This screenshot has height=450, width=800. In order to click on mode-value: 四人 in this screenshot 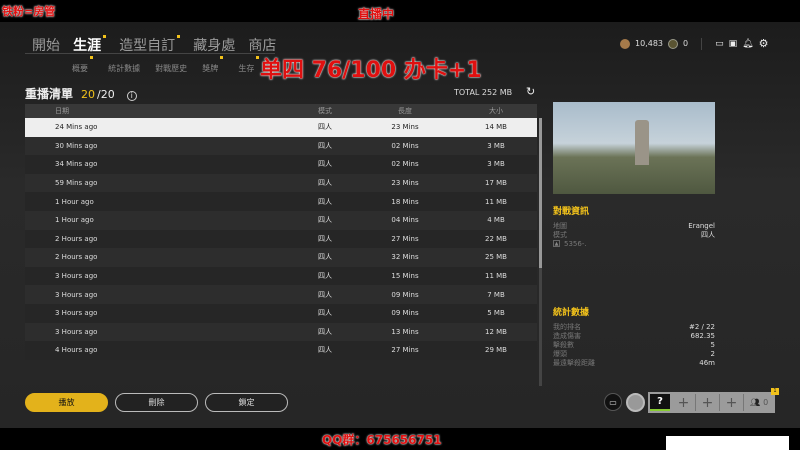, I will do `click(708, 235)`.